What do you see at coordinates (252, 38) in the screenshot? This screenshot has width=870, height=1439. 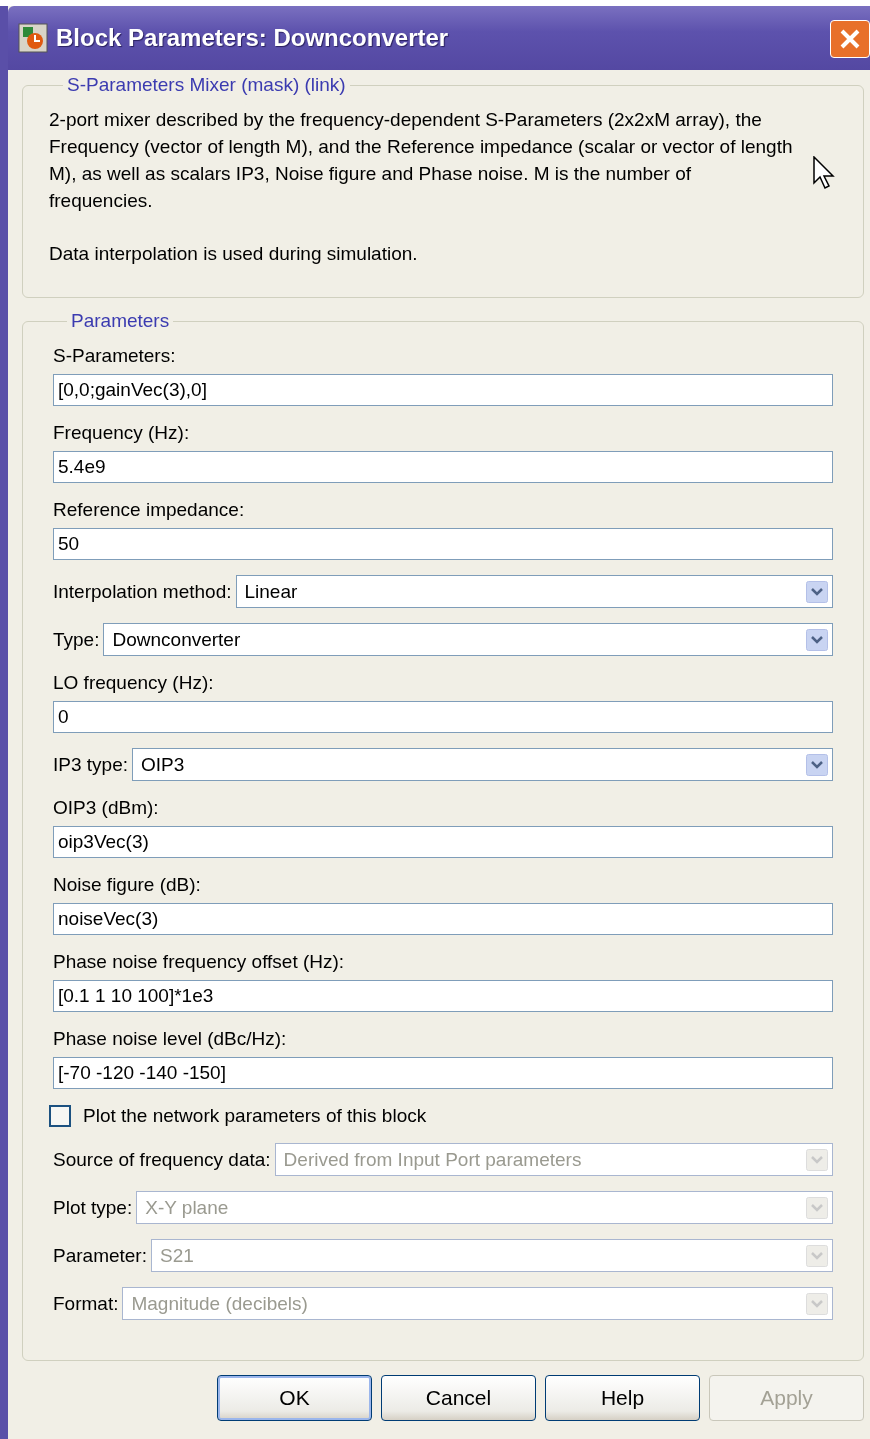 I see `window-title: Block Parameters: Downconverter` at bounding box center [252, 38].